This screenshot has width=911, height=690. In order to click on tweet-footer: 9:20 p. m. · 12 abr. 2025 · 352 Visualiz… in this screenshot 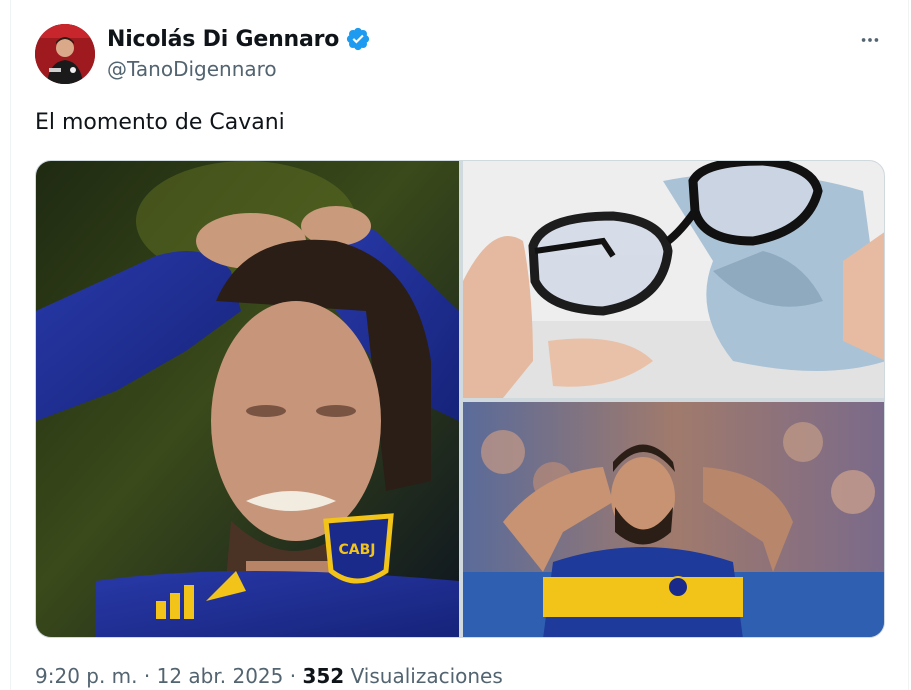, I will do `click(269, 676)`.